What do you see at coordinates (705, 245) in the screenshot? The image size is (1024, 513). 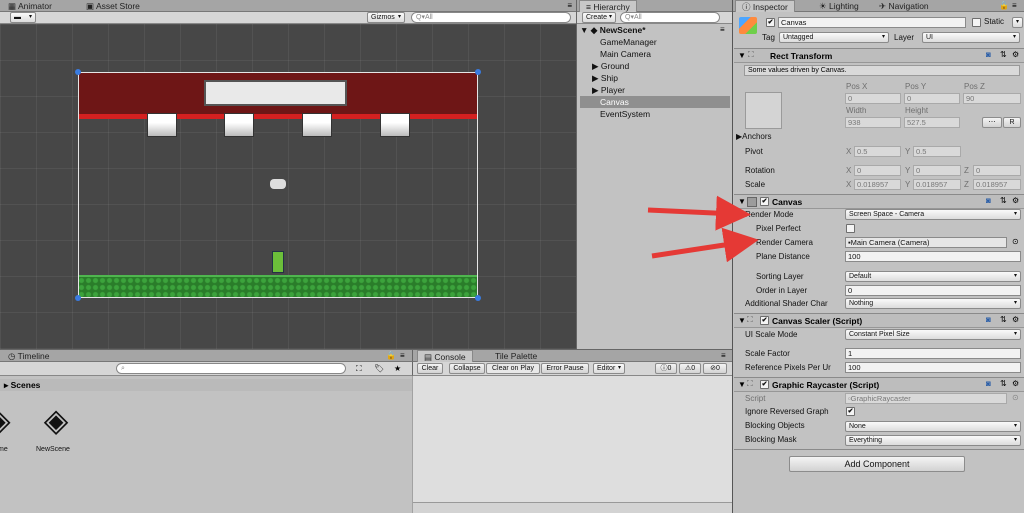 I see `annotation-arrow-render-camera` at bounding box center [705, 245].